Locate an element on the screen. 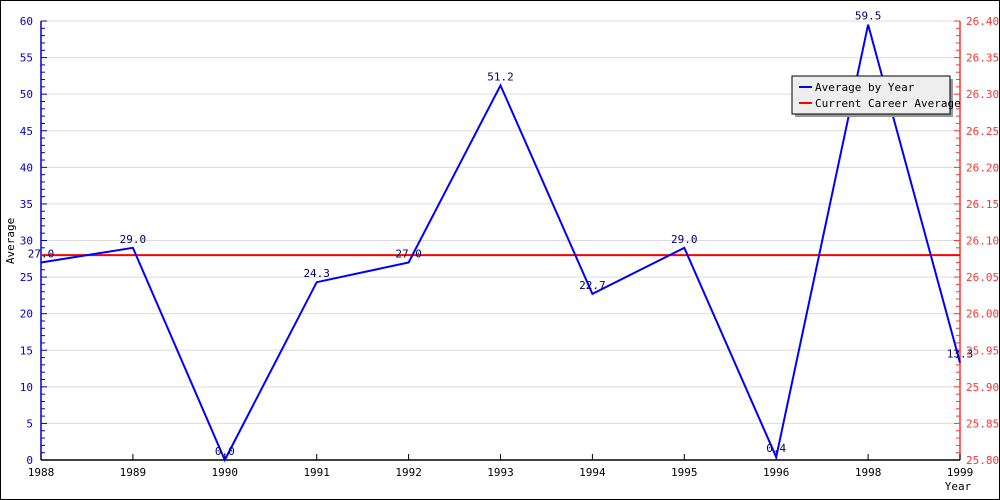 Image resolution: width=1000 pixels, height=500 pixels. y-tick-label: 50 is located at coordinates (26, 94).